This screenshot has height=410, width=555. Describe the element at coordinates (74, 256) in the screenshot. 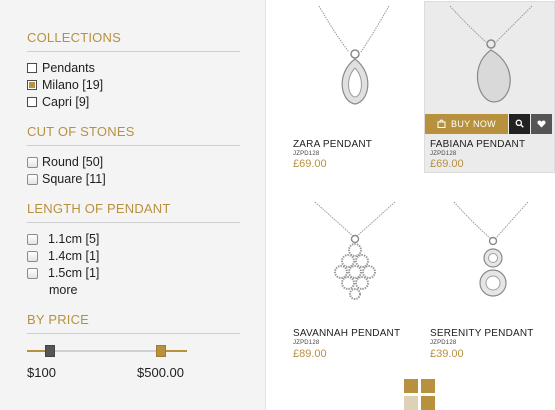

I see `option-label: 1.4cm [1]` at that location.